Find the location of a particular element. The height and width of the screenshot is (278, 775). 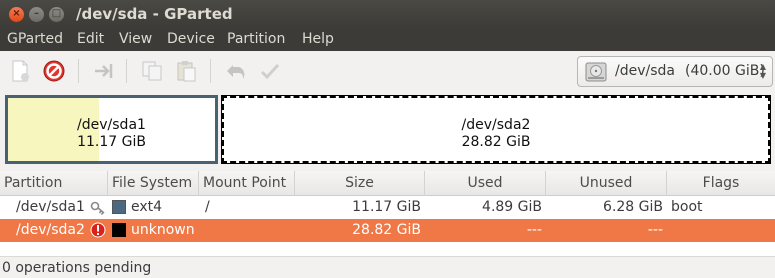

cell-unused: 6.28 GiB is located at coordinates (633, 207).